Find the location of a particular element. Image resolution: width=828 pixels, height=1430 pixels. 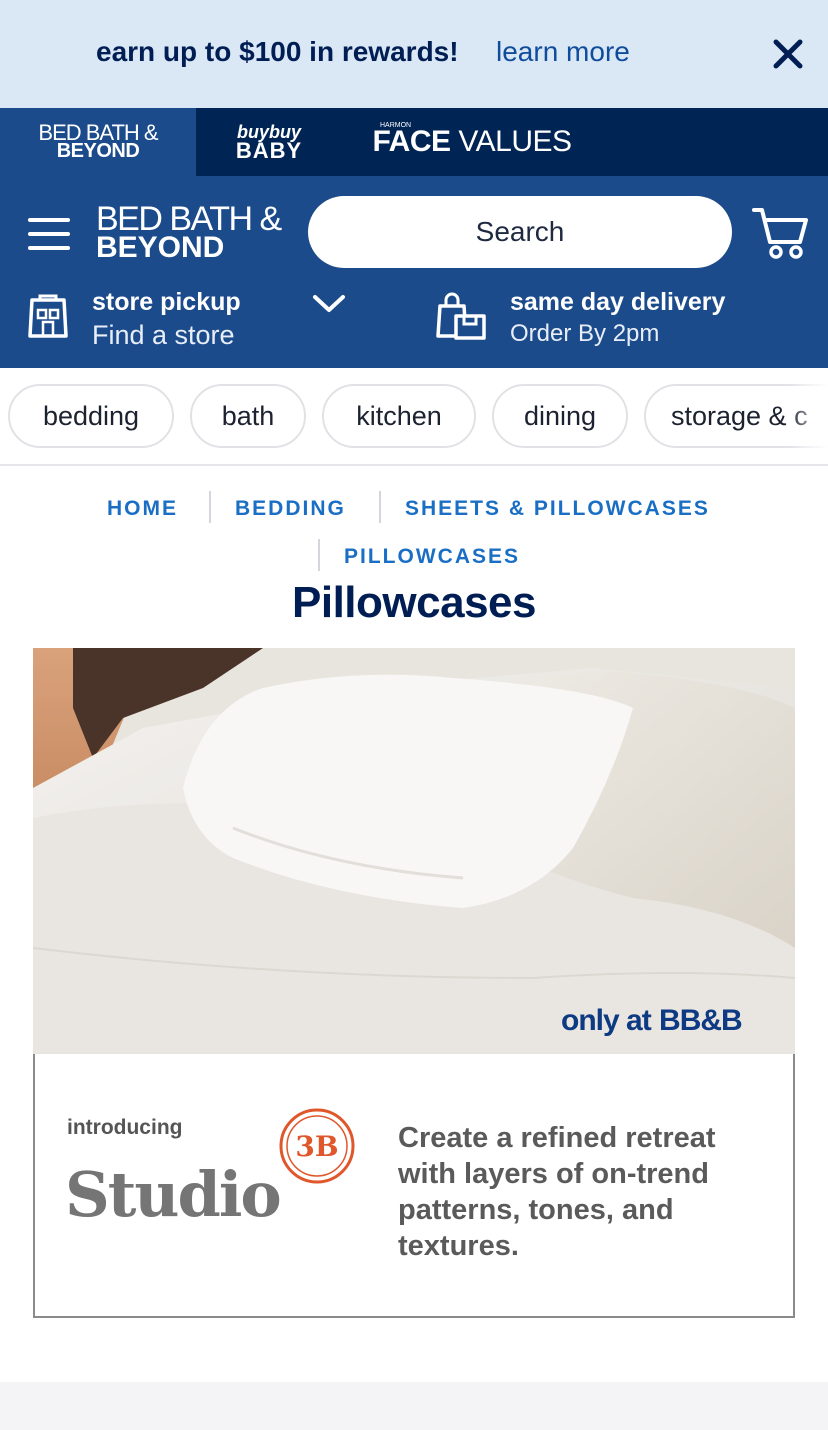

category-chip-dining: dining is located at coordinates (560, 416).